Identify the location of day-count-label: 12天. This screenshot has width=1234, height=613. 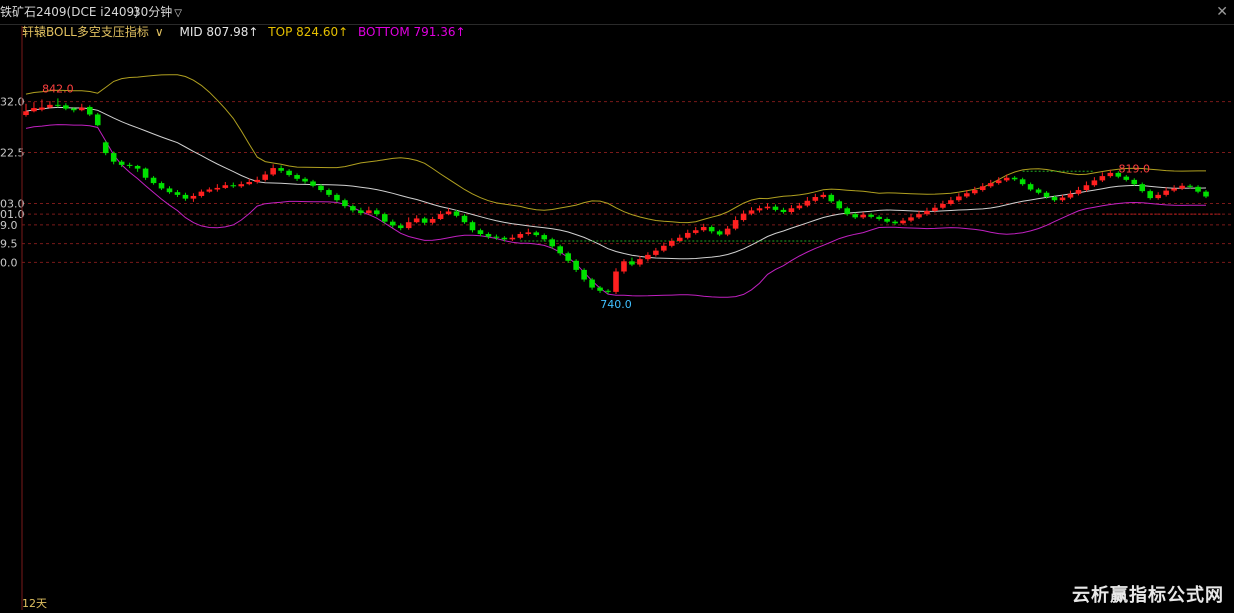
(34, 603).